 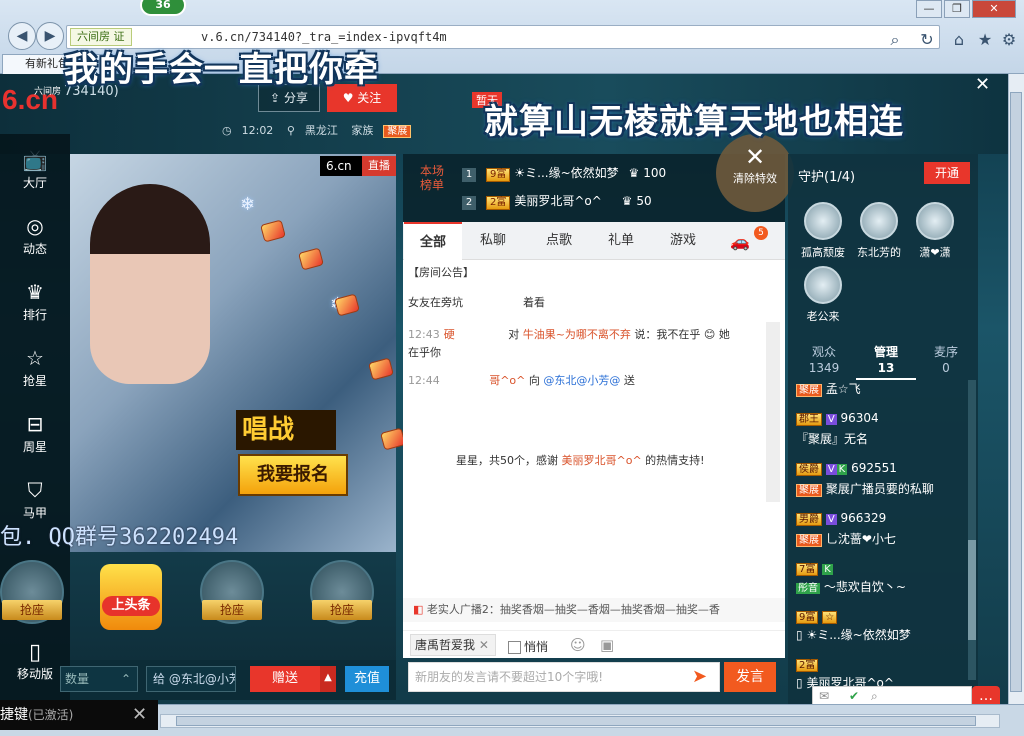 I want to click on share-label: 分享, so click(x=295, y=98).